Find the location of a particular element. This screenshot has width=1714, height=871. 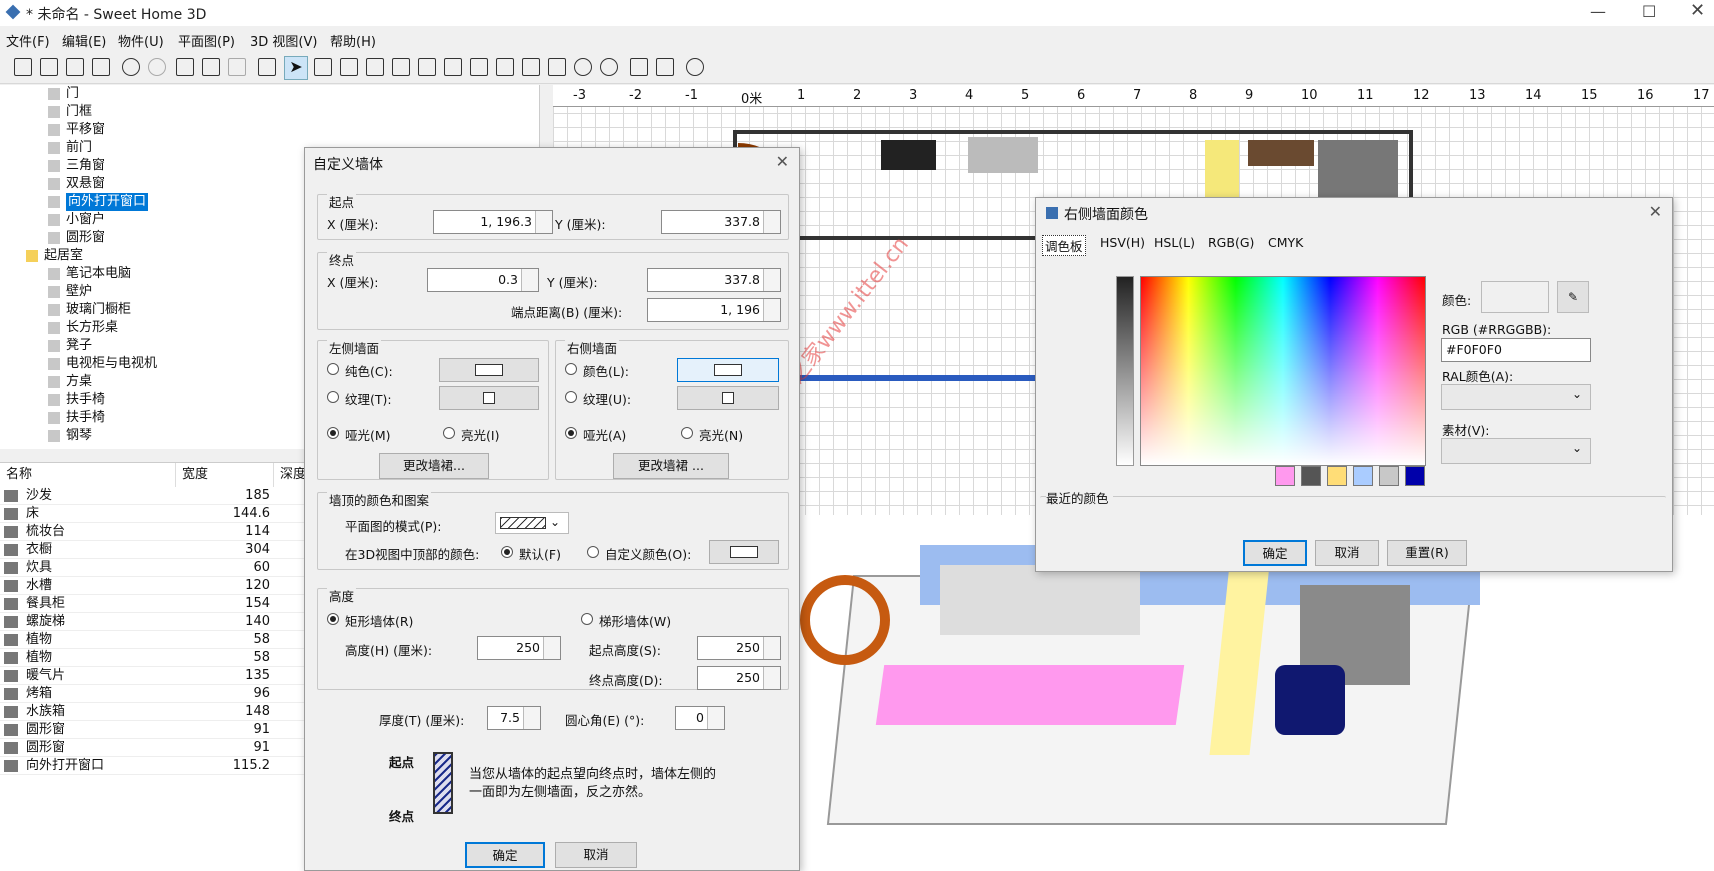

right-texture-label: 纹理(U): is located at coordinates (607, 398).